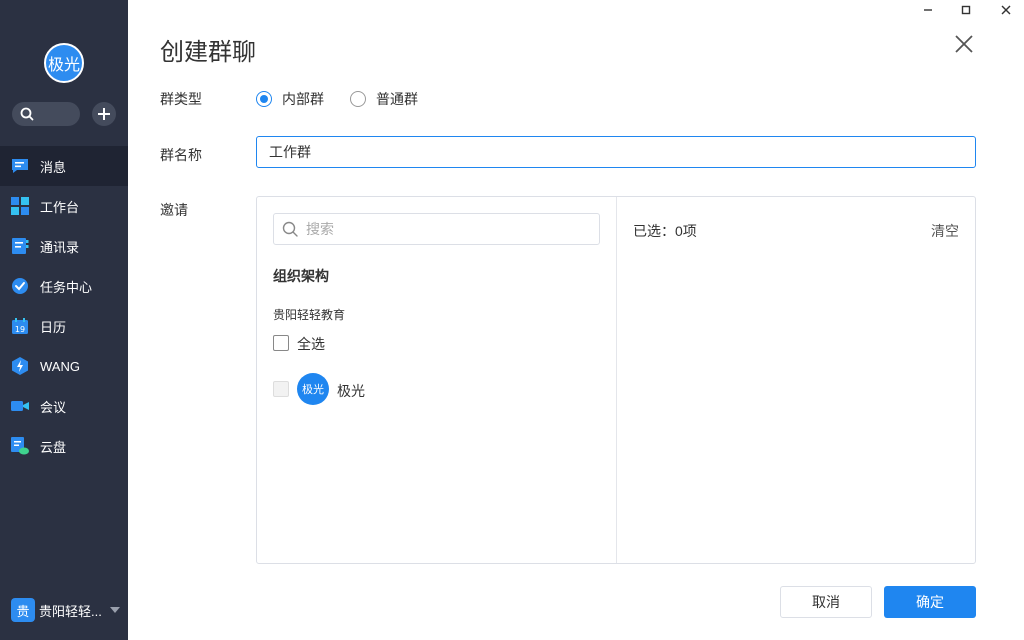  I want to click on sidebar-item-label: WANG, so click(60, 366).